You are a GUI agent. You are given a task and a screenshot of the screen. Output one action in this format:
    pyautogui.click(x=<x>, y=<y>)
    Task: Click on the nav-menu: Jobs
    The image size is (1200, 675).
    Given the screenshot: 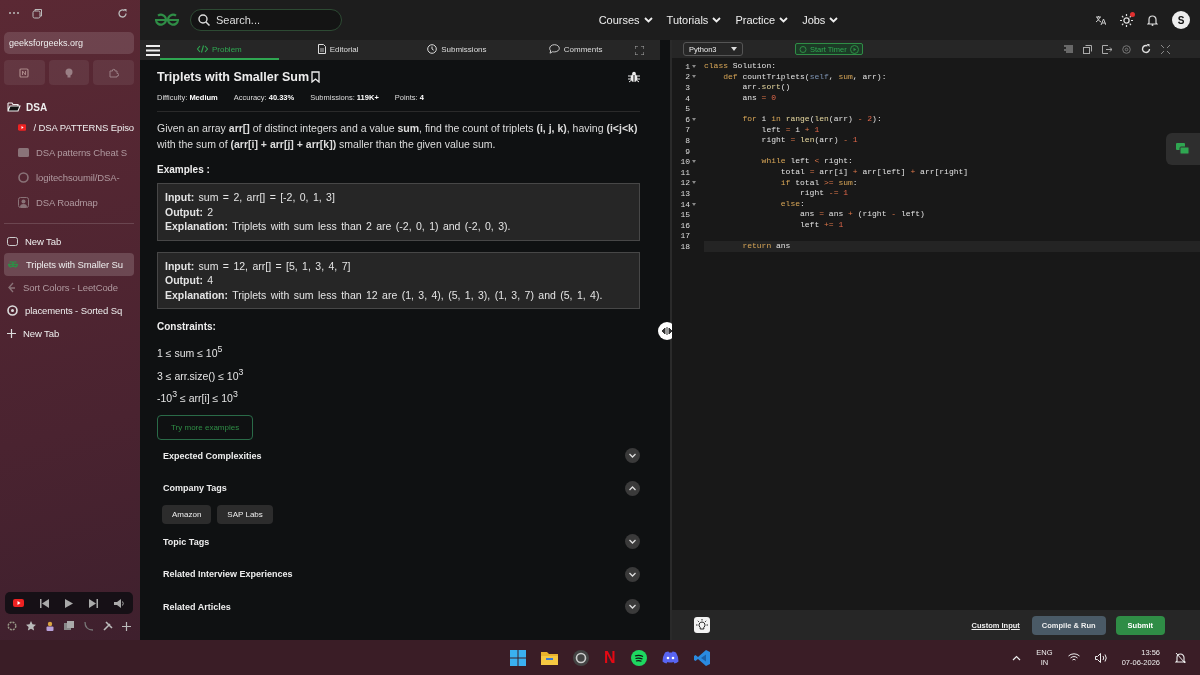 What is the action you would take?
    pyautogui.click(x=820, y=20)
    